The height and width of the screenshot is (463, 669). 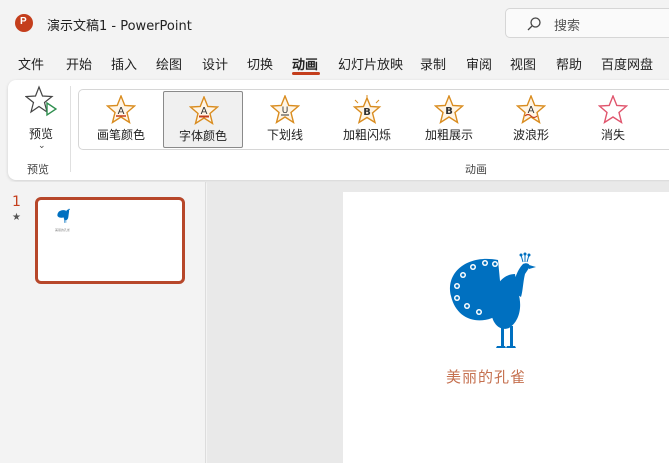 What do you see at coordinates (306, 73) in the screenshot?
I see `active-tab-indicator` at bounding box center [306, 73].